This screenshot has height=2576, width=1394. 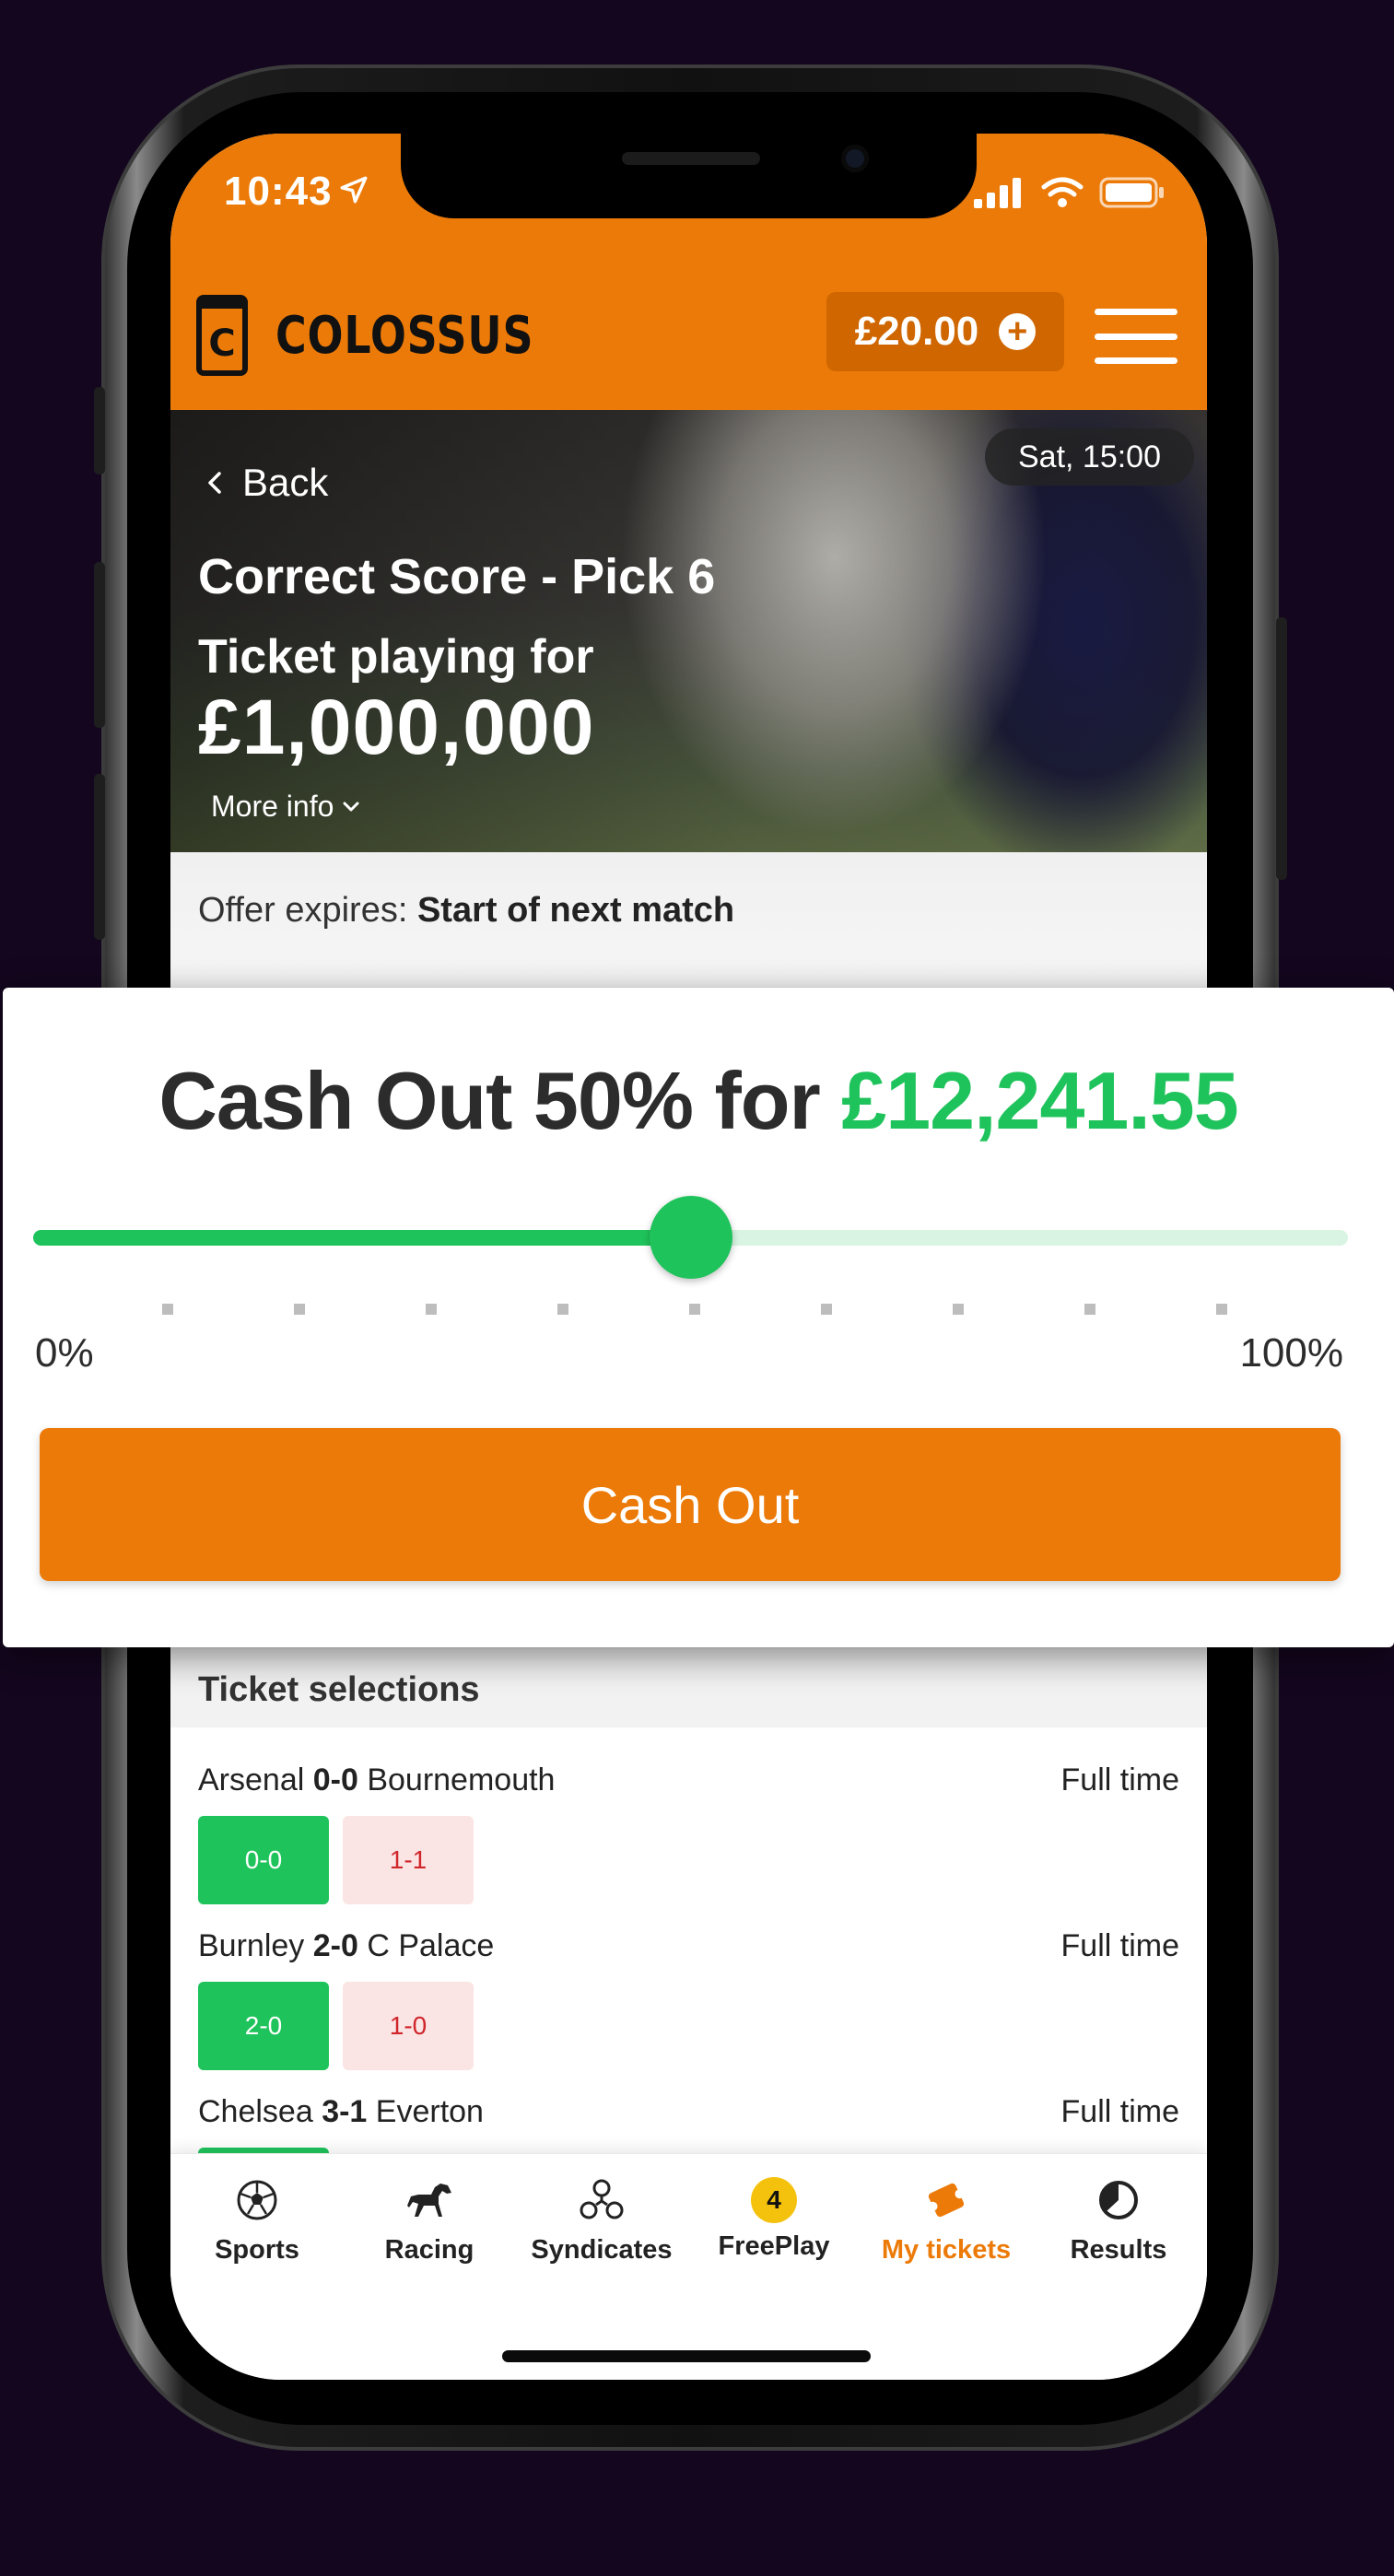 What do you see at coordinates (1118, 2250) in the screenshot?
I see `tab-label: Results` at bounding box center [1118, 2250].